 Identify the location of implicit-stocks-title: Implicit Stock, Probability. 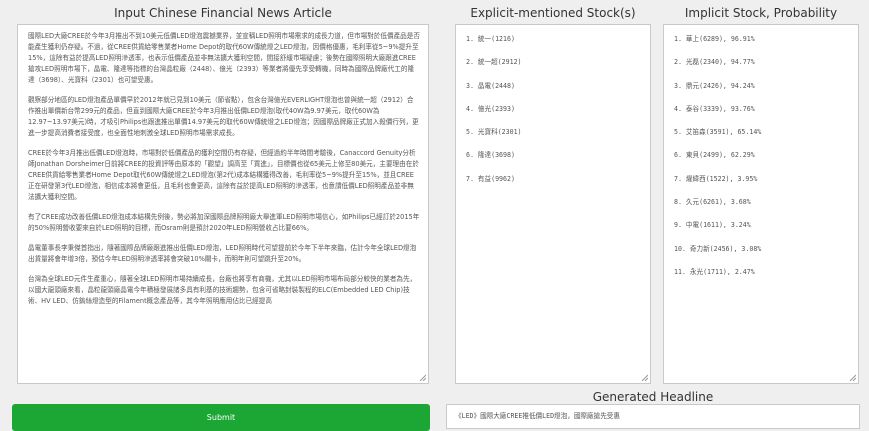
(761, 13).